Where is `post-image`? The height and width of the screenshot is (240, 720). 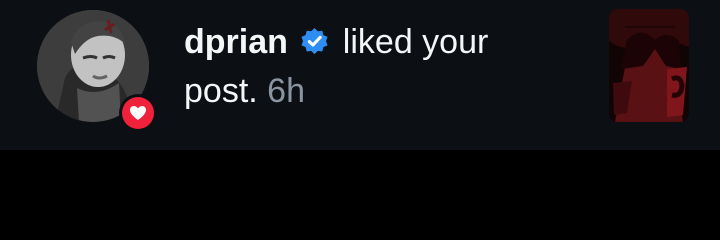
post-image is located at coordinates (649, 65).